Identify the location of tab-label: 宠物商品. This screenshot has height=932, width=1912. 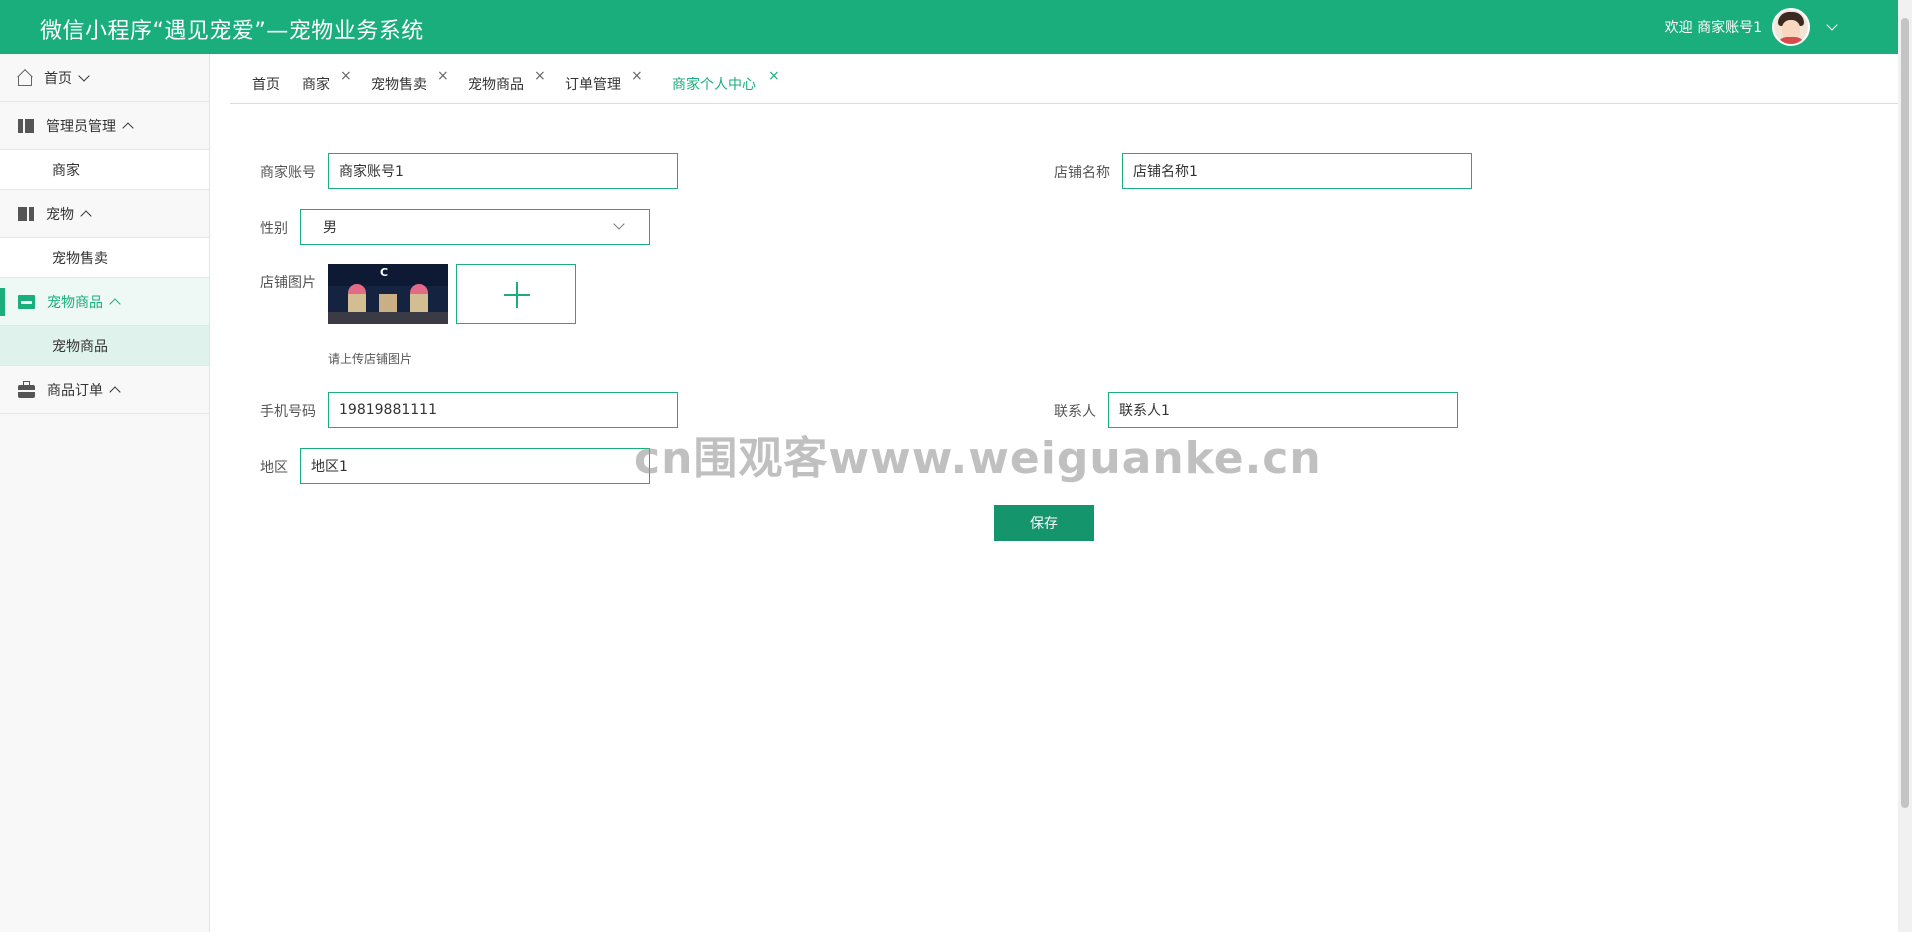
(496, 85).